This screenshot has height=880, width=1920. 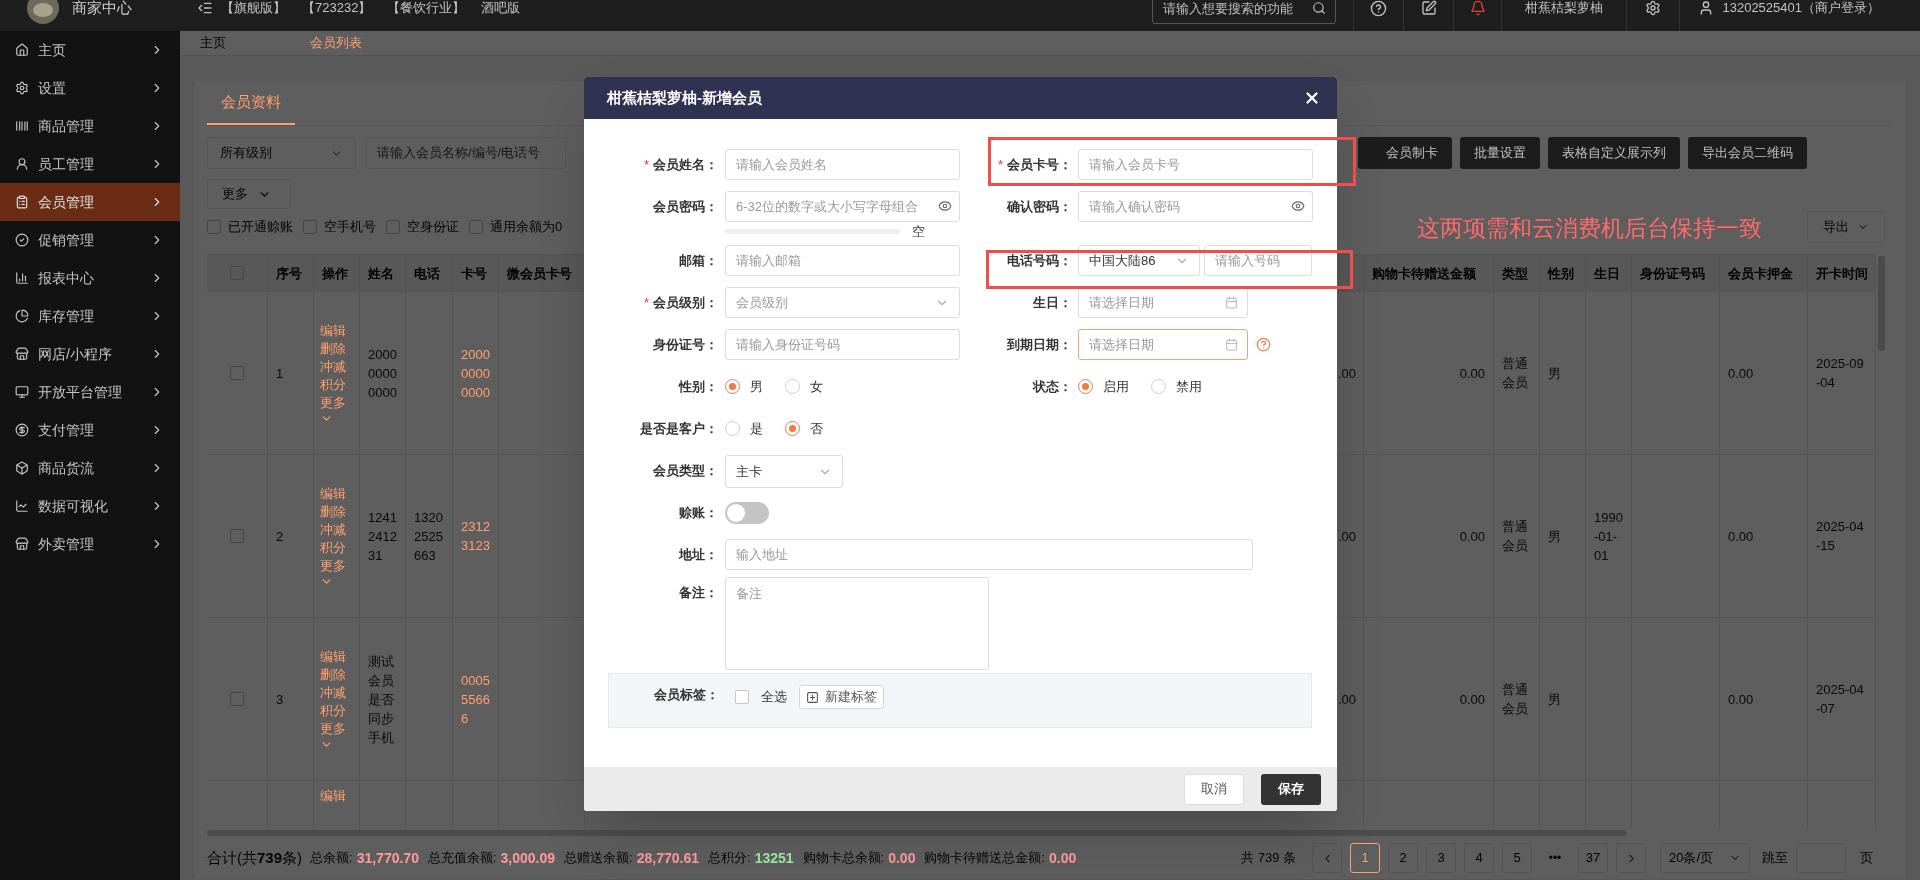 What do you see at coordinates (1379, 8) in the screenshot?
I see `help-icon` at bounding box center [1379, 8].